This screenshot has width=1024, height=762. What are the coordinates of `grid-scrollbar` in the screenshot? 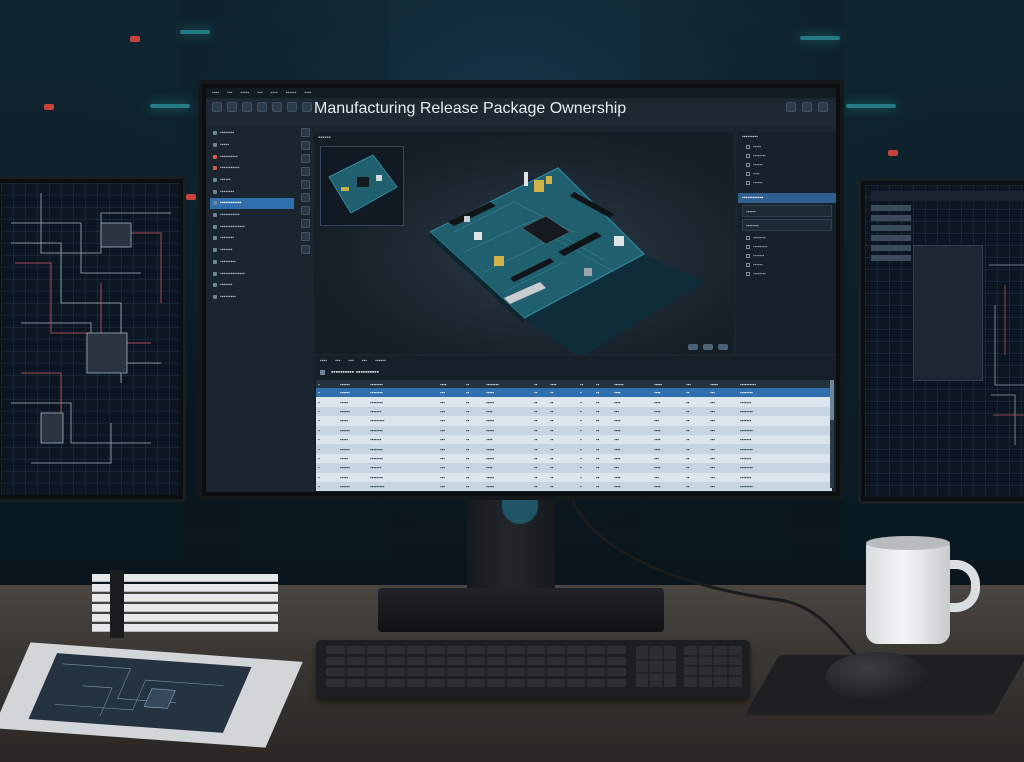 It's located at (832, 434).